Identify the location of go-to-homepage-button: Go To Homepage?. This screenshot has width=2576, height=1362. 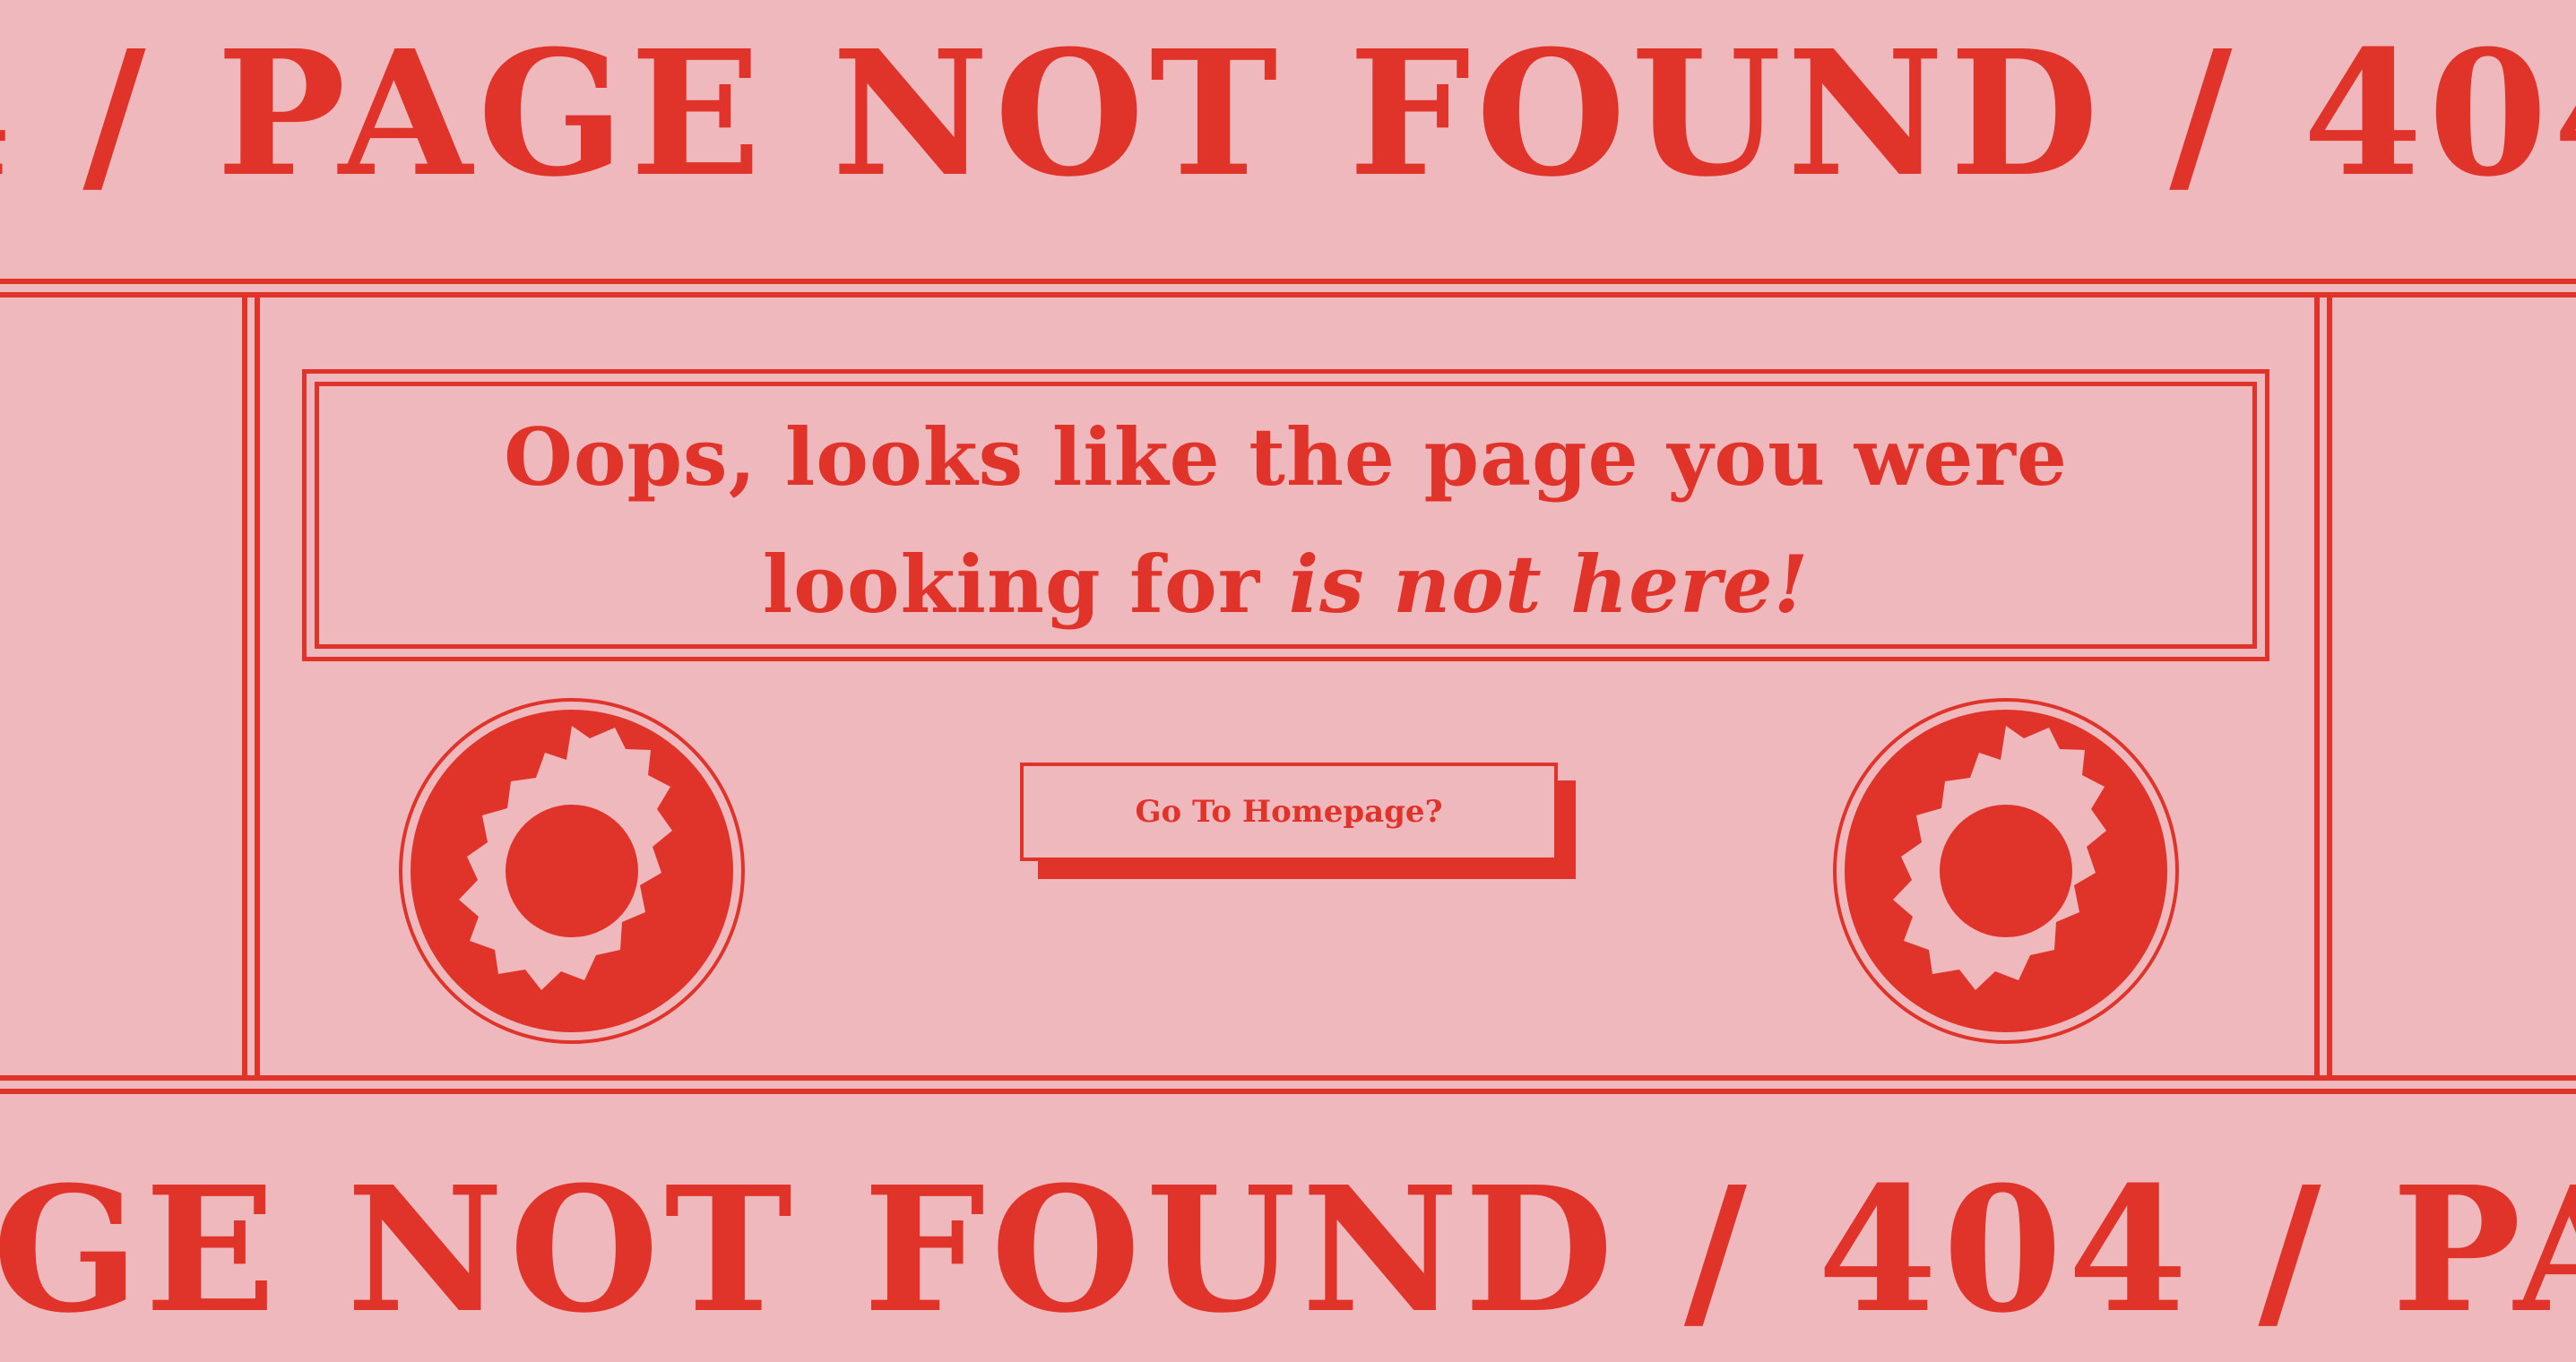
(1289, 812).